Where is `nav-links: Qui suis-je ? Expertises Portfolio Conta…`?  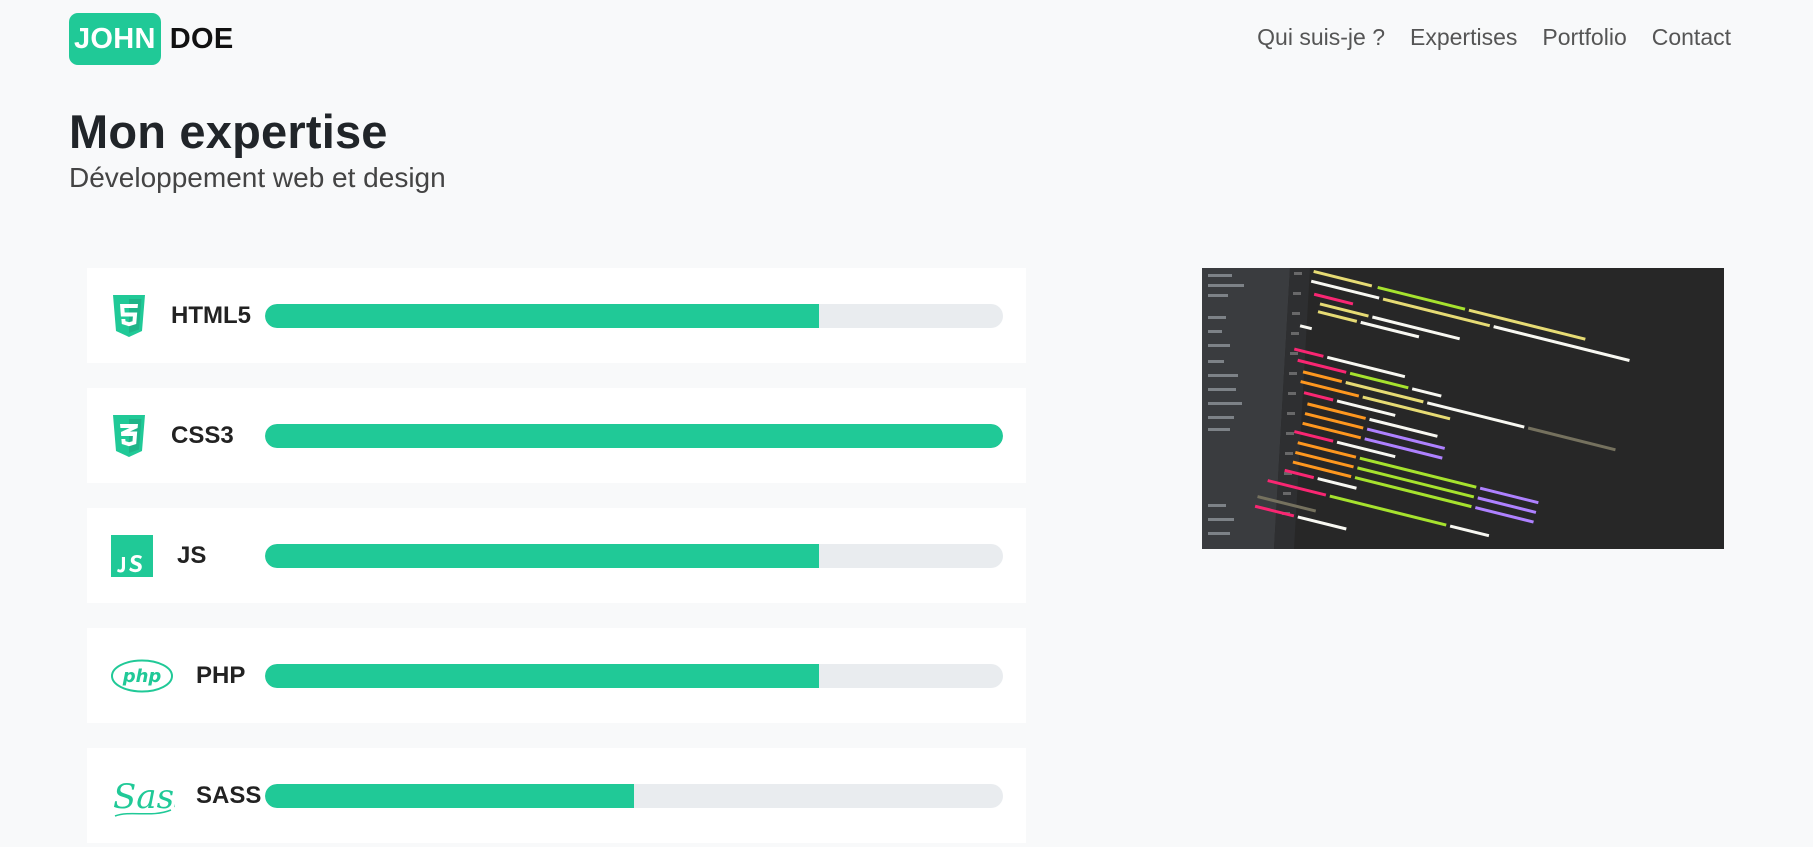 nav-links: Qui suis-je ? Expertises Portfolio Conta… is located at coordinates (1494, 37).